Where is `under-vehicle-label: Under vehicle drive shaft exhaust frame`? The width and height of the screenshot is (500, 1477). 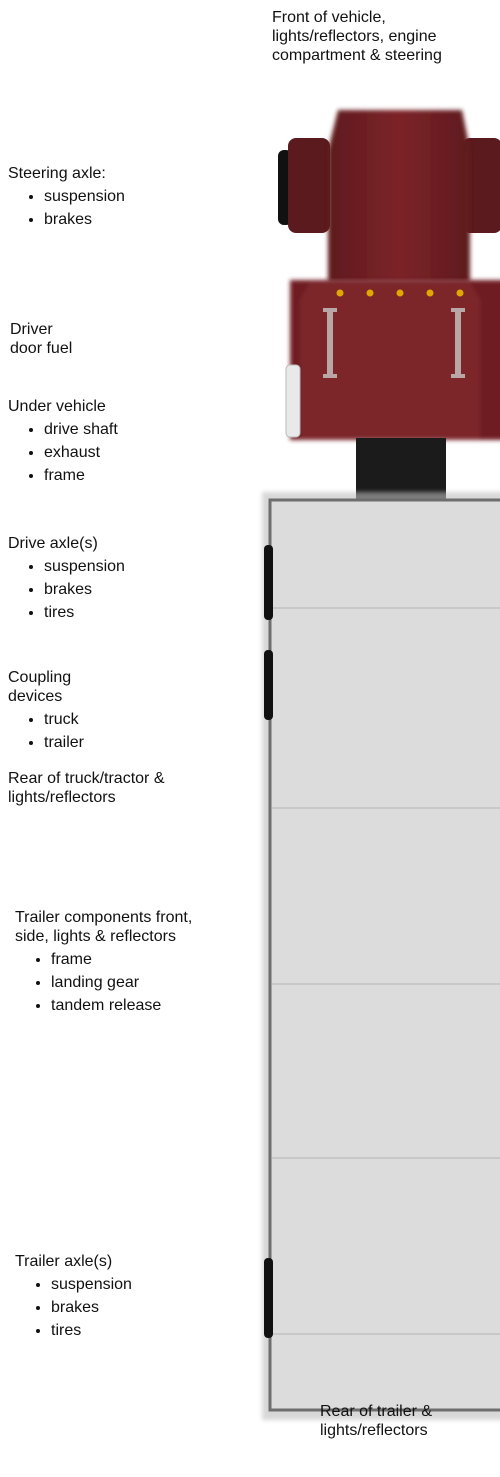 under-vehicle-label: Under vehicle drive shaft exhaust frame is located at coordinates (93, 447).